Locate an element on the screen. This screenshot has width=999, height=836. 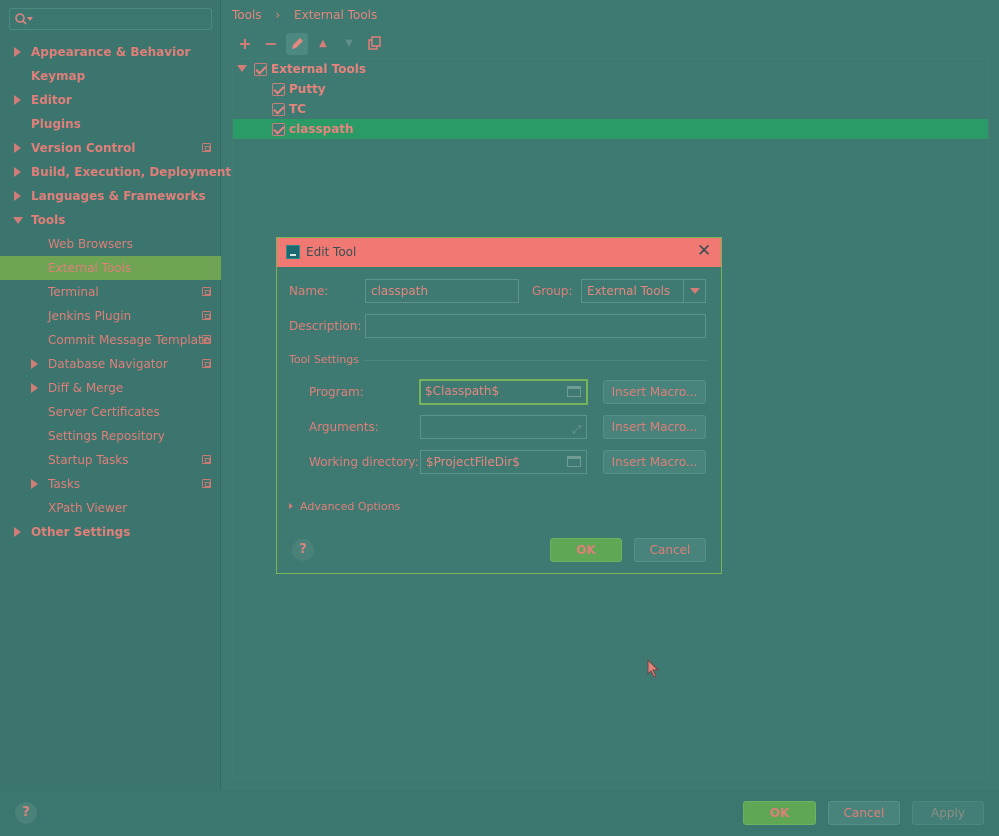
group-combo-value: External Tools is located at coordinates (629, 291).